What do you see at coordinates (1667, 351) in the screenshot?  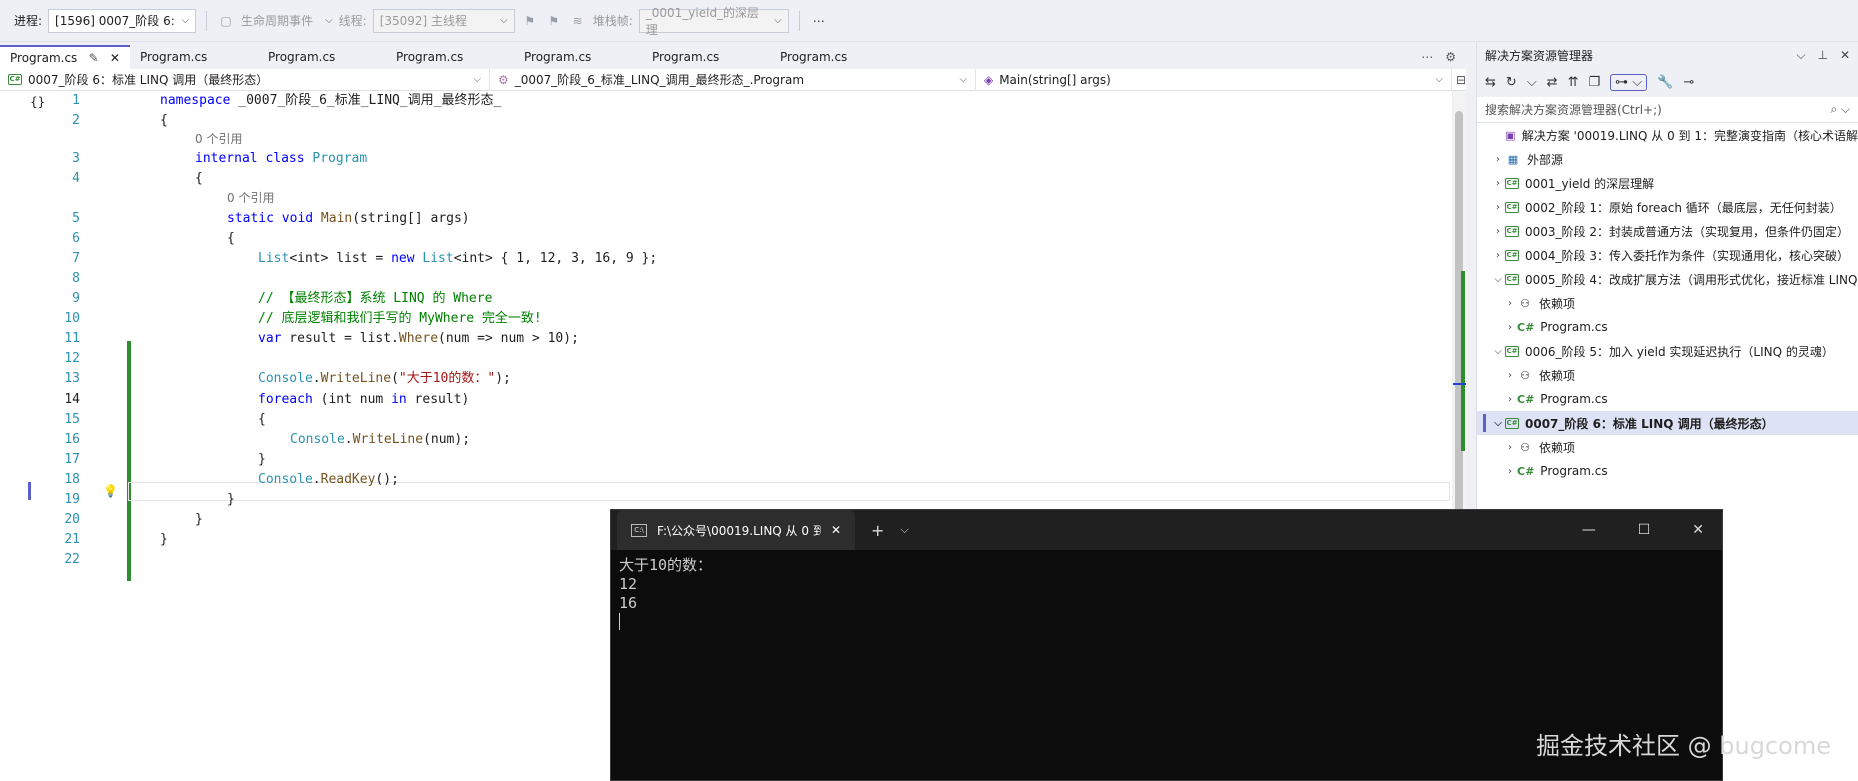 I see `tree-item-project: ⌵ C# 0006_阶段 5：加入 yield 实现延迟执行（LINQ 的灵魂）` at bounding box center [1667, 351].